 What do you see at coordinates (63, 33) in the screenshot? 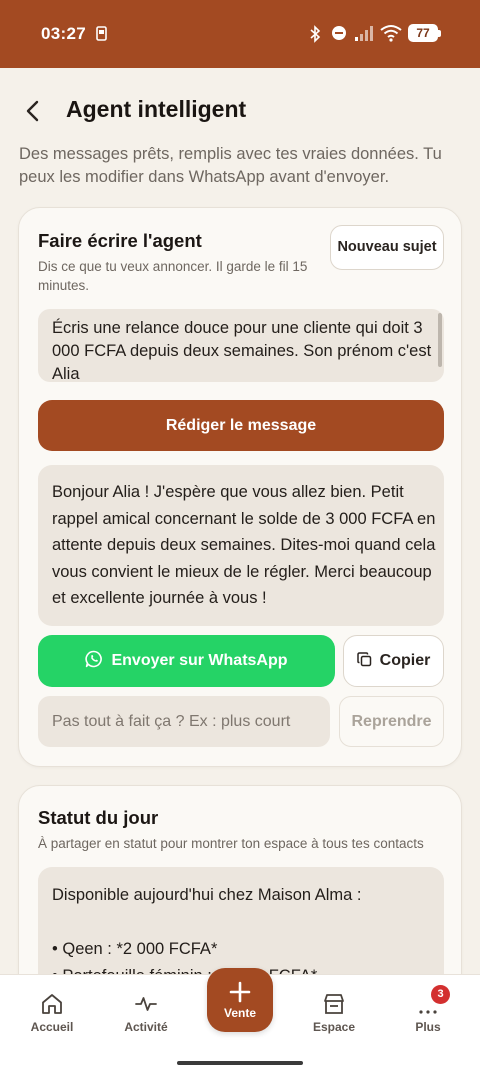
I see `status-time: 03:27` at bounding box center [63, 33].